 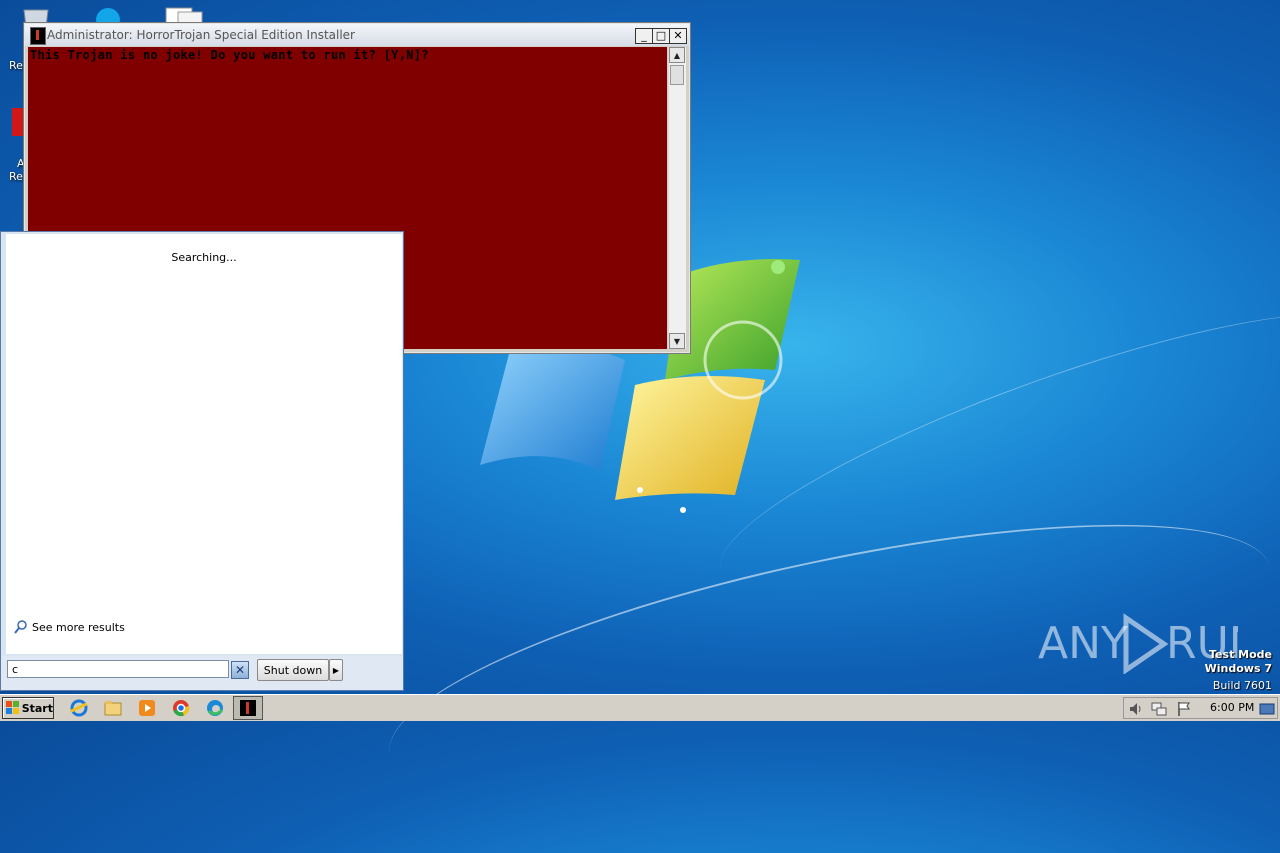 I want to click on start-label: Start, so click(x=37, y=708).